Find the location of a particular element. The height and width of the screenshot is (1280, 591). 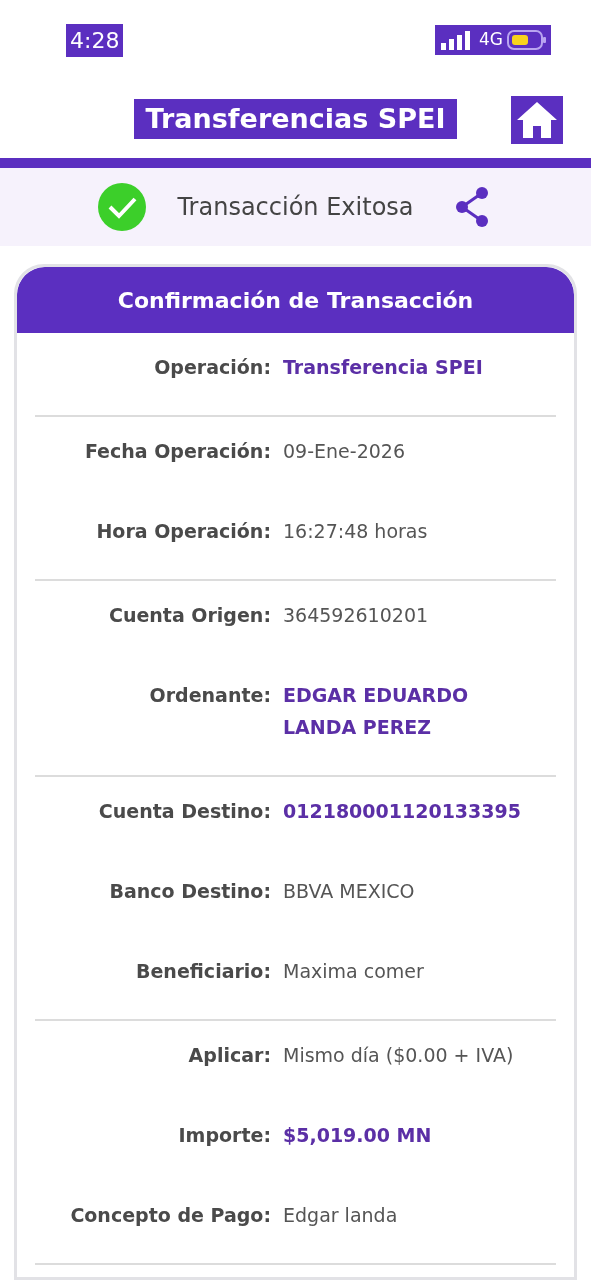

home-button is located at coordinates (537, 120).